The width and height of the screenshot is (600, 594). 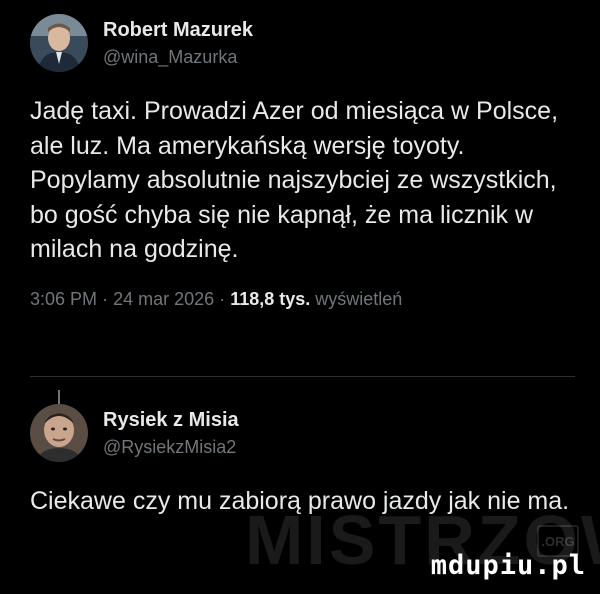 I want to click on views-label: wyświetleń, so click(x=359, y=298).